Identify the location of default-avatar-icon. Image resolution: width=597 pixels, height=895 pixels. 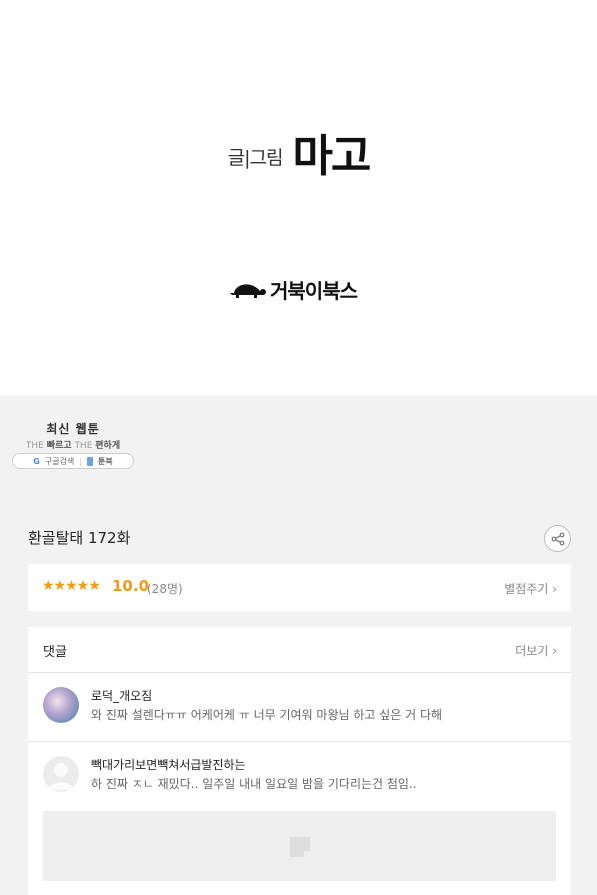
(61, 776).